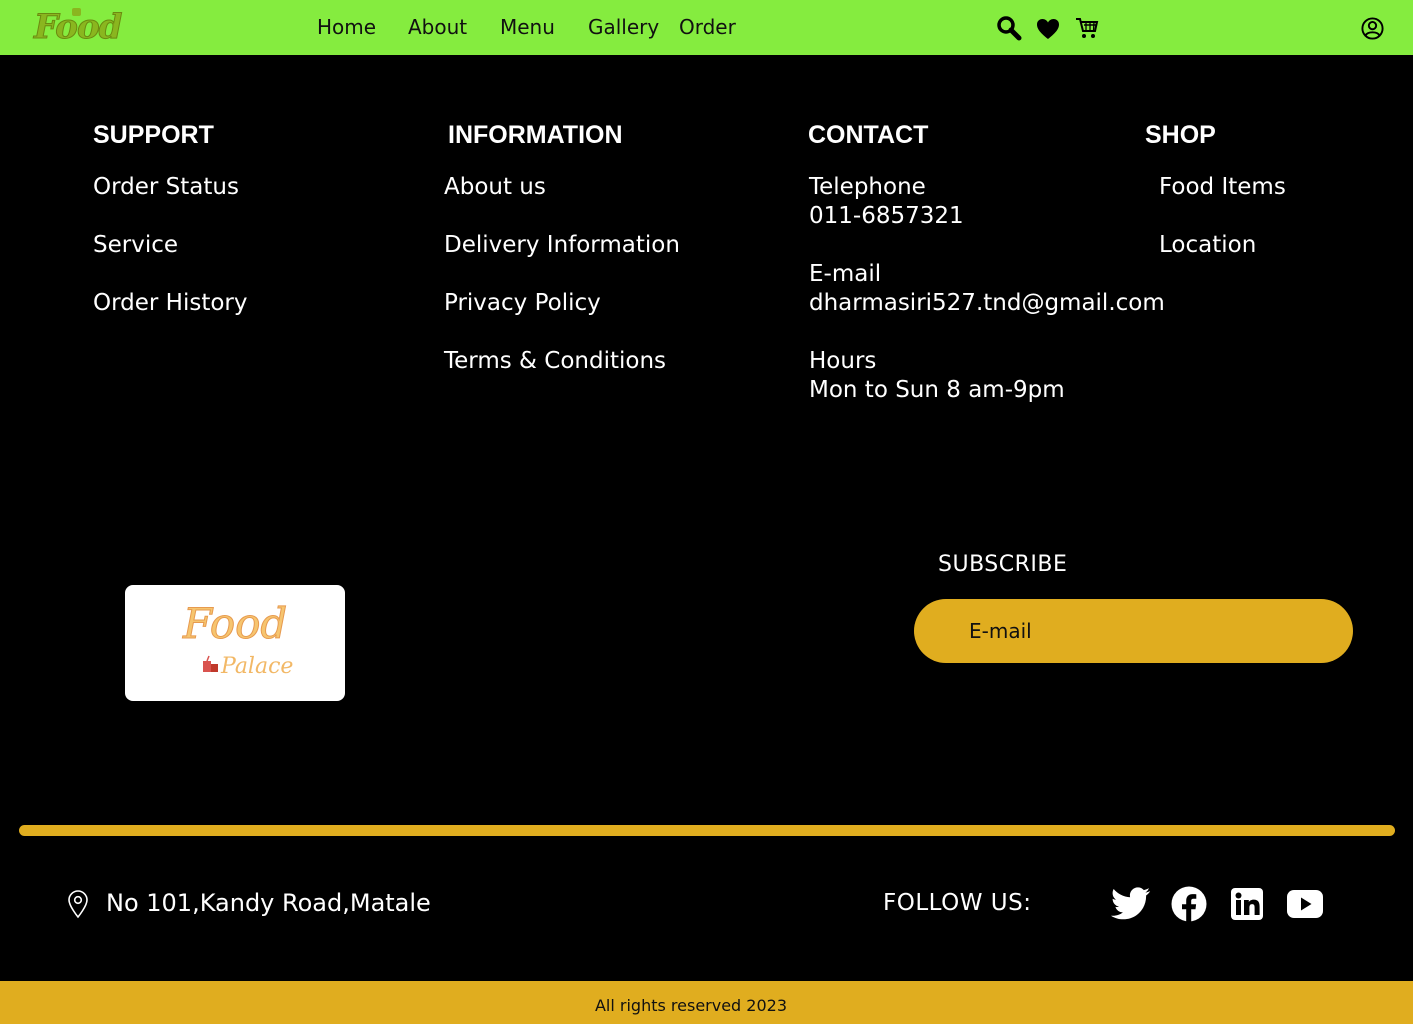  What do you see at coordinates (535, 135) in the screenshot?
I see `information-heading: INFORMATION` at bounding box center [535, 135].